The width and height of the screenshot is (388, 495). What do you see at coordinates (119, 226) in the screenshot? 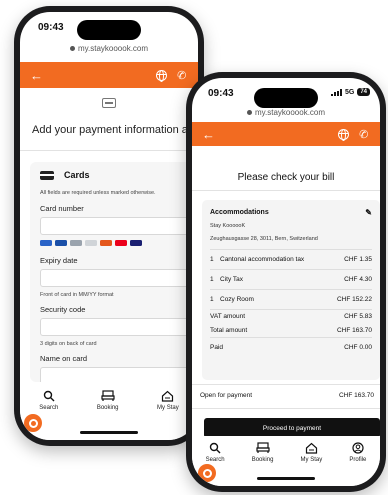
I see `card-number-input` at bounding box center [119, 226].